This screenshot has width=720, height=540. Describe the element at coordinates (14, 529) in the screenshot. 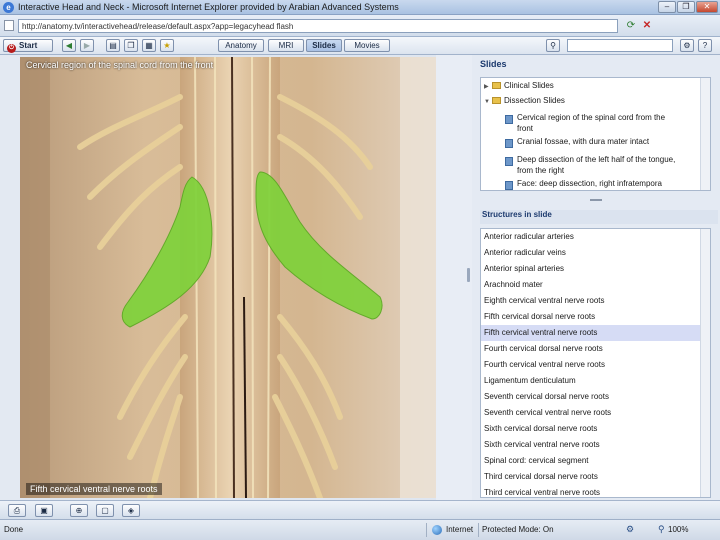

I see `status-text: Done` at that location.